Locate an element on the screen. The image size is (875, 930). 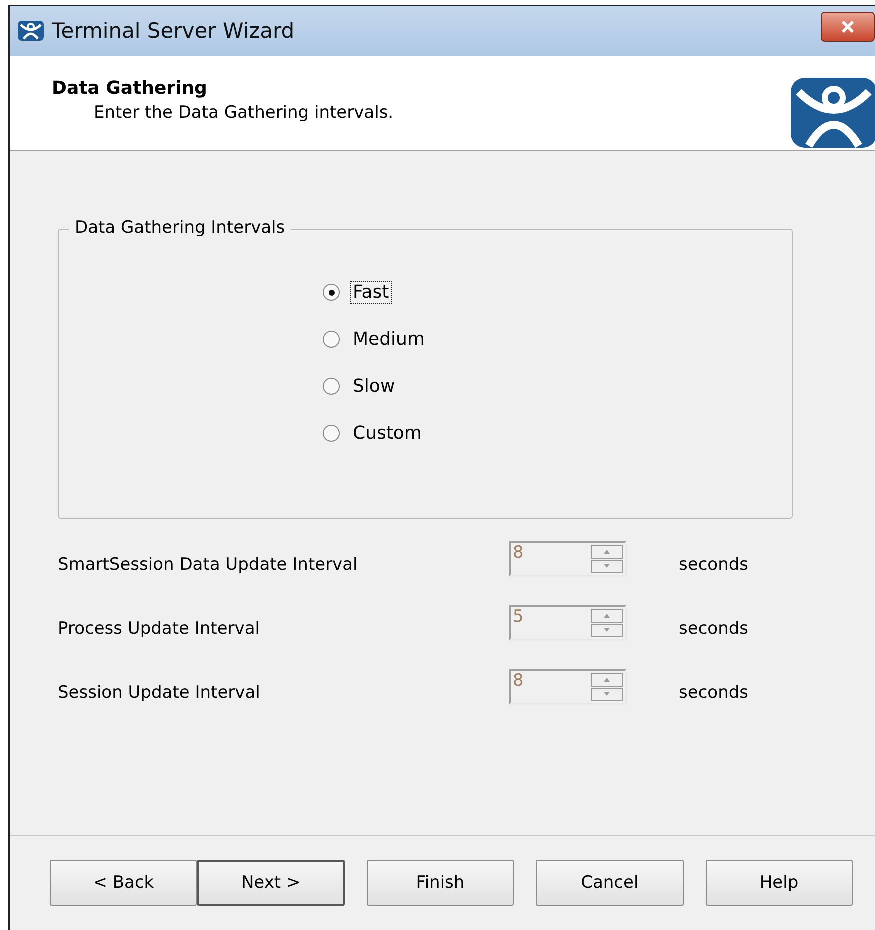
radio-option: Slow is located at coordinates (360, 386).